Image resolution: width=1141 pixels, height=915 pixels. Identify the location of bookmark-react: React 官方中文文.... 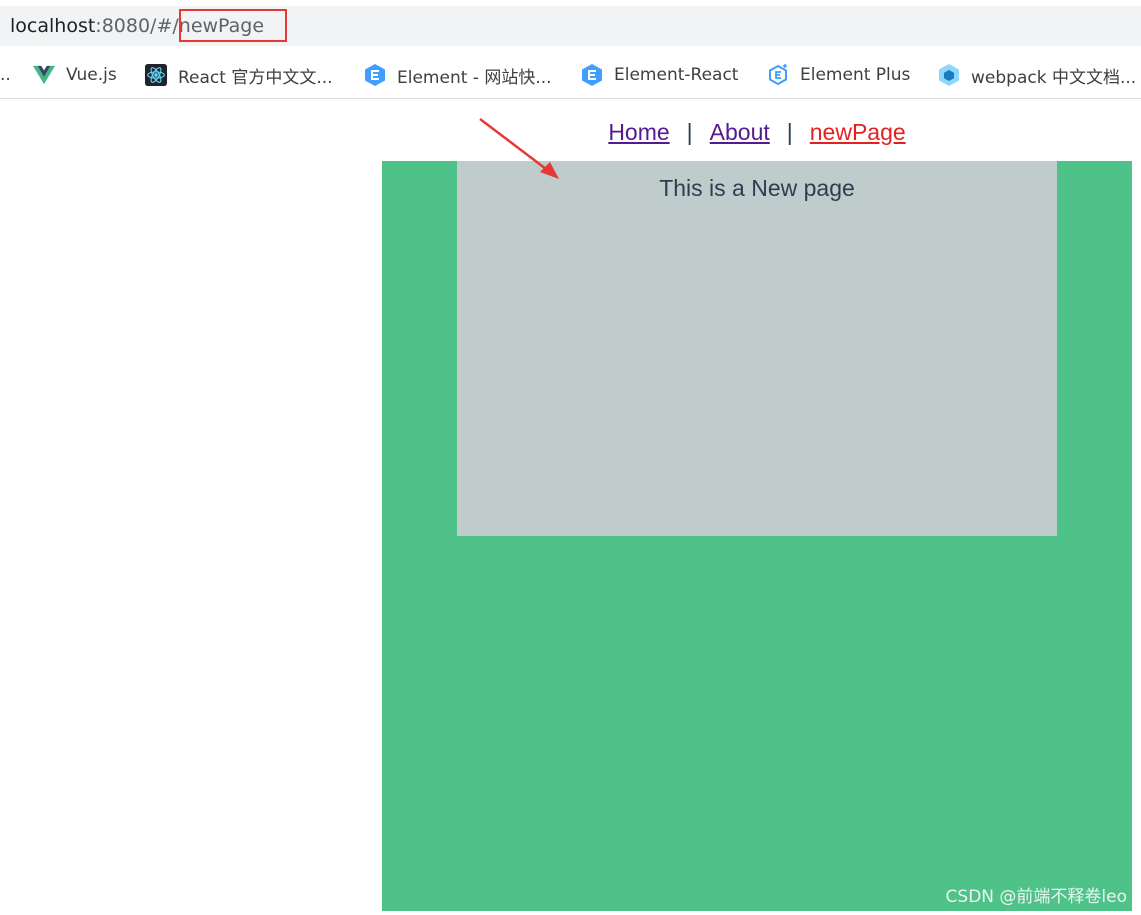
(239, 75).